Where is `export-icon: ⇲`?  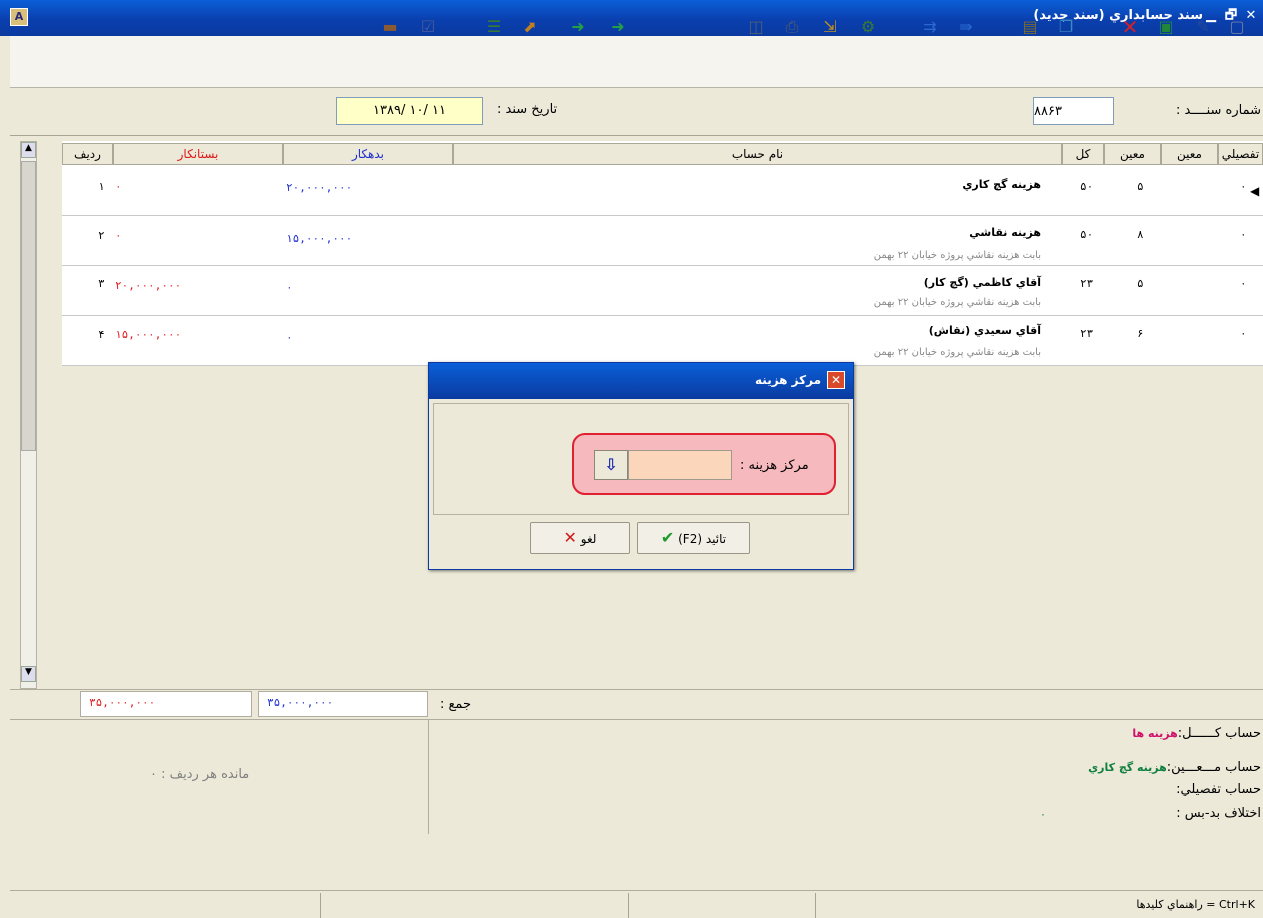 export-icon: ⇲ is located at coordinates (830, 27).